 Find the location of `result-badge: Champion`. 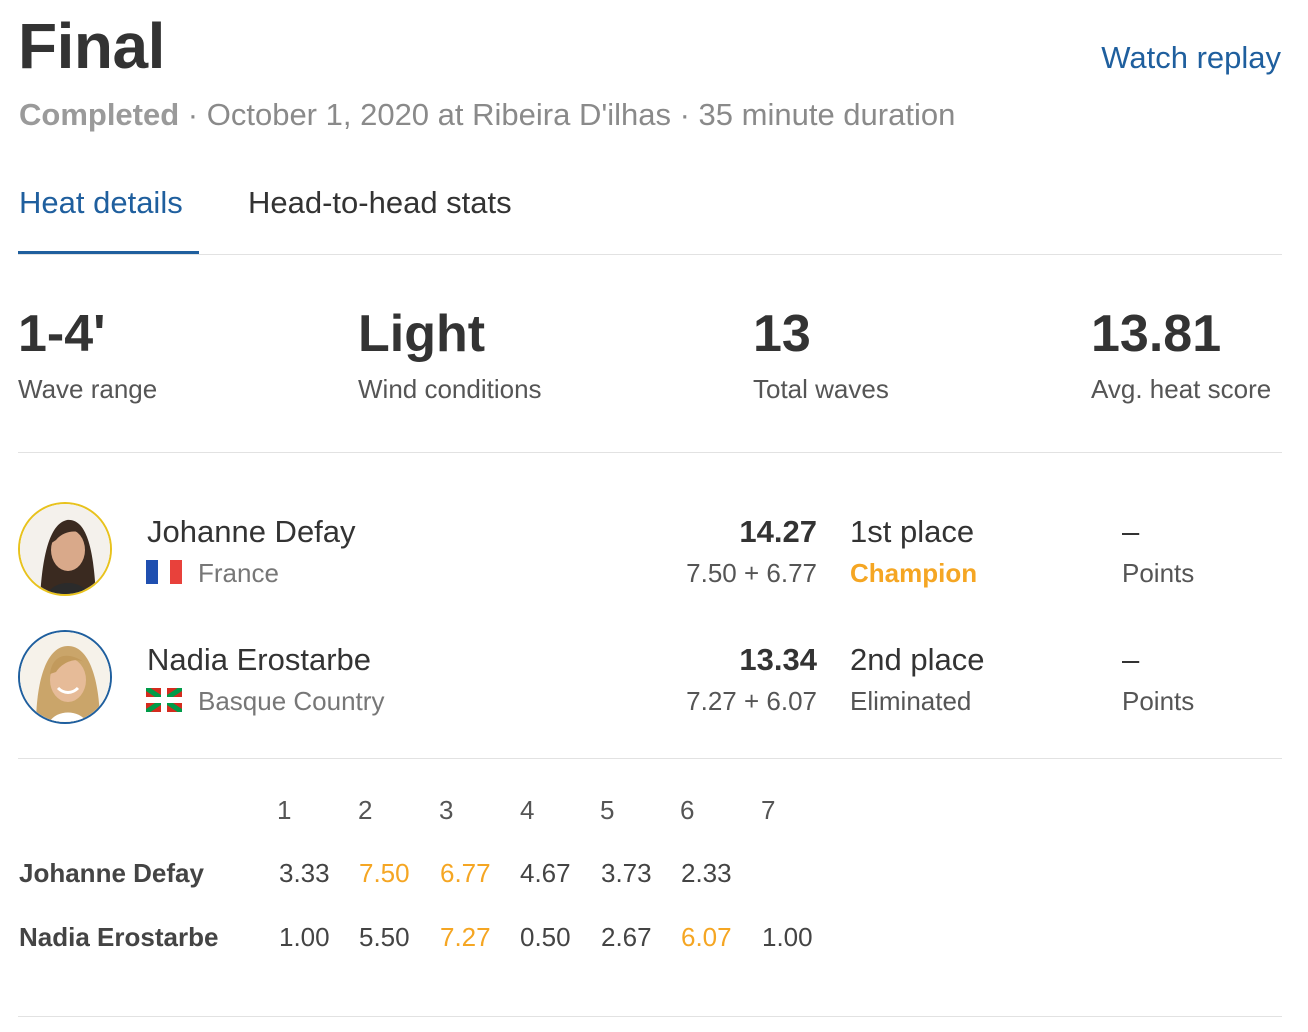

result-badge: Champion is located at coordinates (914, 573).